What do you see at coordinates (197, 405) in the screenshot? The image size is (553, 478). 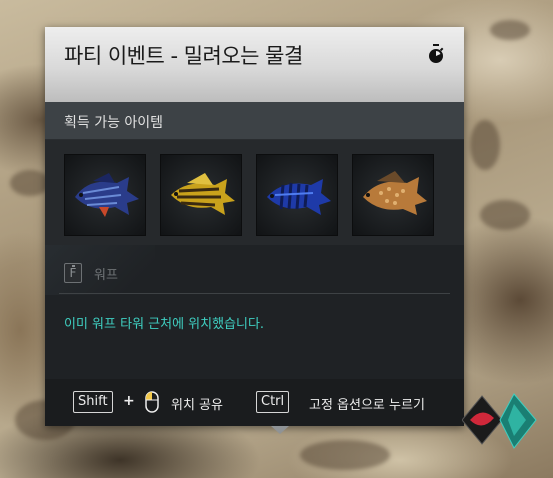 I see `share-location-label: 위치 공유` at bounding box center [197, 405].